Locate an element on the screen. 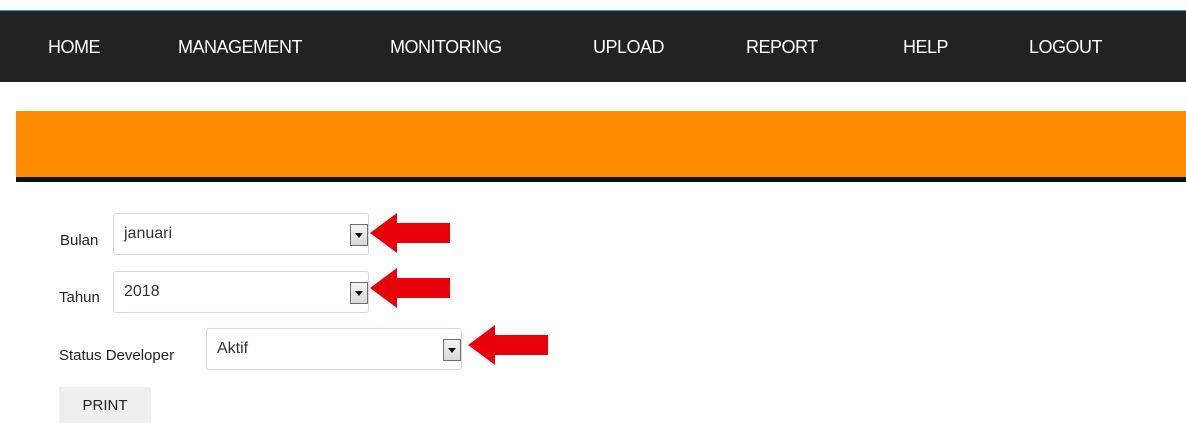 This screenshot has height=423, width=1186. banner-divider is located at coordinates (601, 179).